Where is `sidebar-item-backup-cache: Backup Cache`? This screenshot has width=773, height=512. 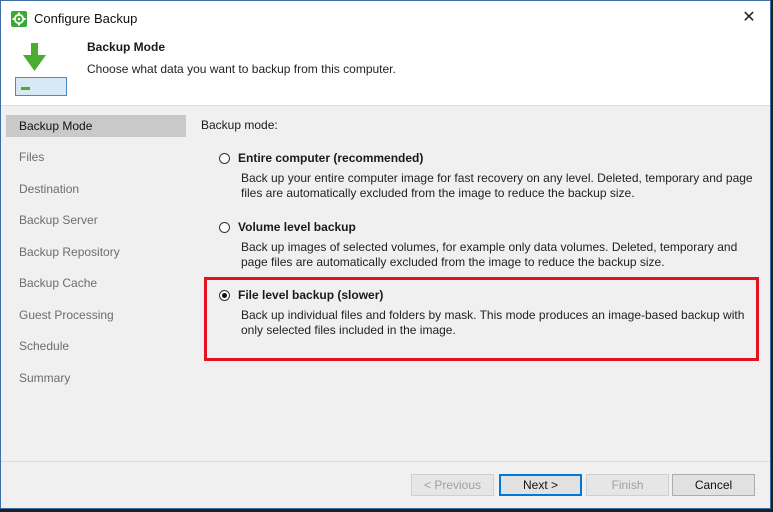 sidebar-item-backup-cache: Backup Cache is located at coordinates (96, 283).